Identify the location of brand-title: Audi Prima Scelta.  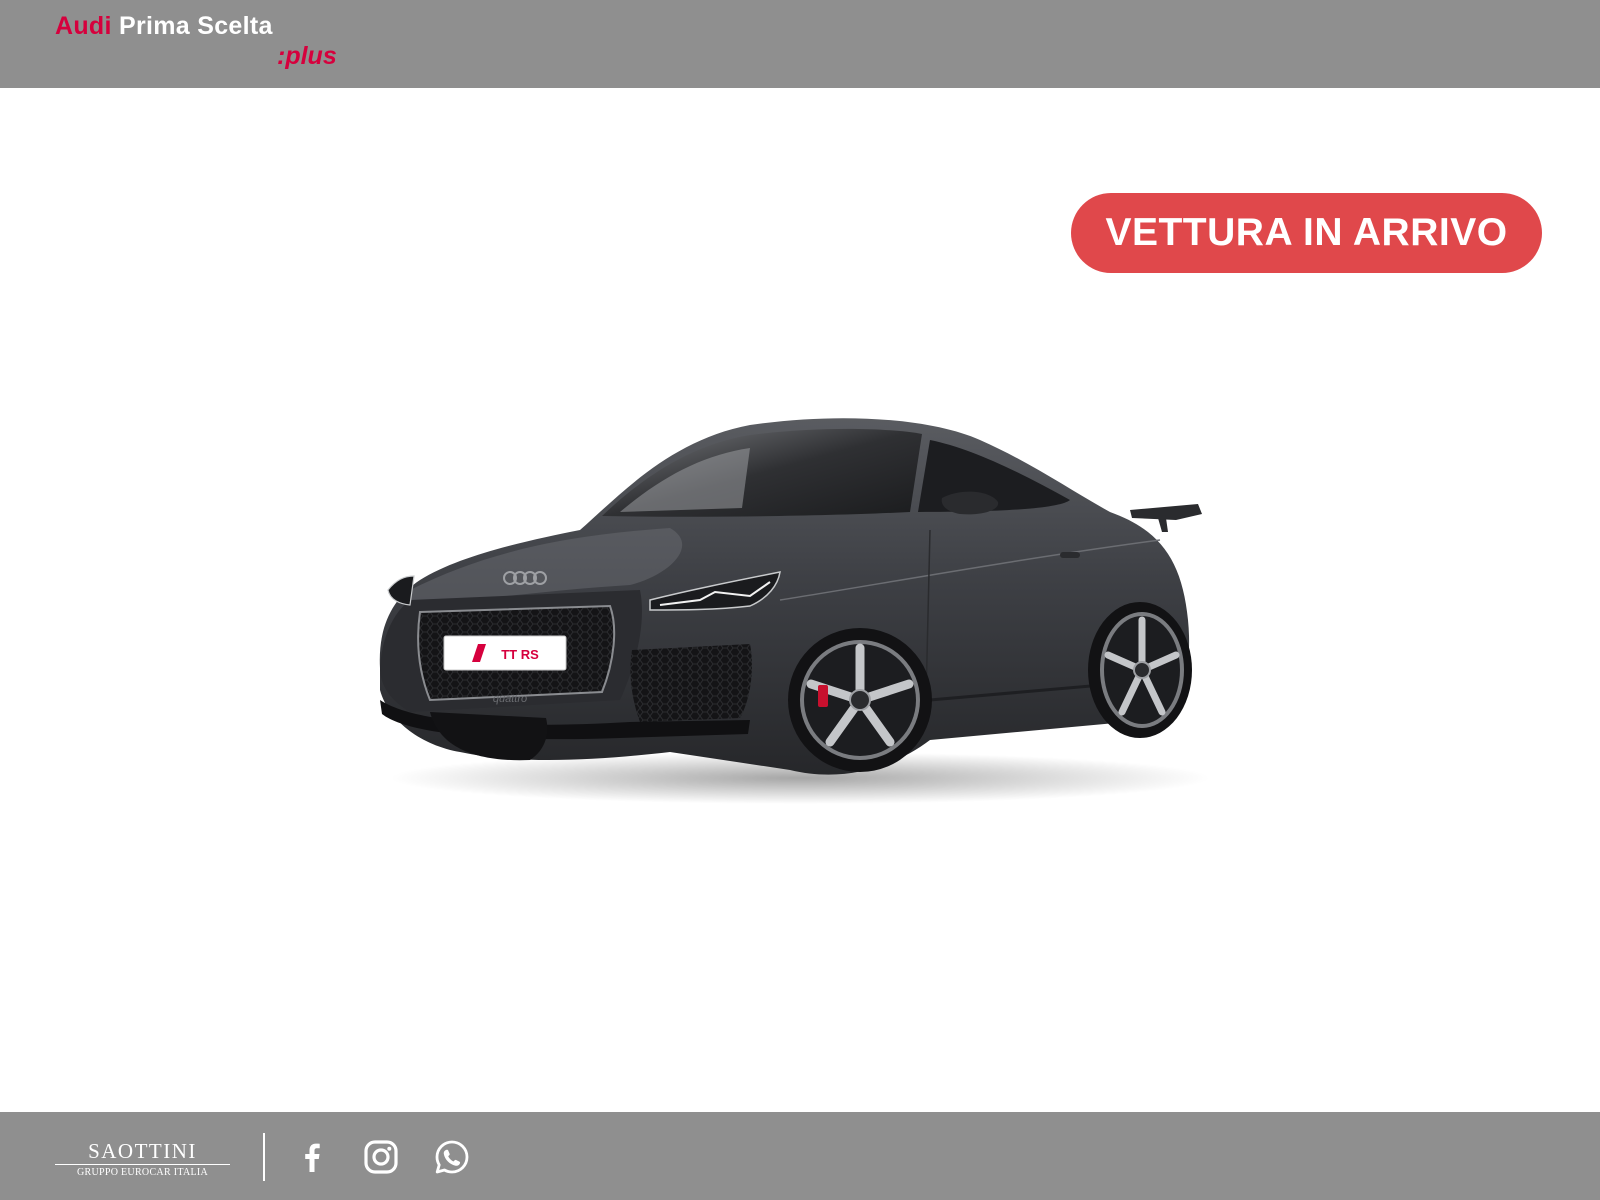
(215, 26).